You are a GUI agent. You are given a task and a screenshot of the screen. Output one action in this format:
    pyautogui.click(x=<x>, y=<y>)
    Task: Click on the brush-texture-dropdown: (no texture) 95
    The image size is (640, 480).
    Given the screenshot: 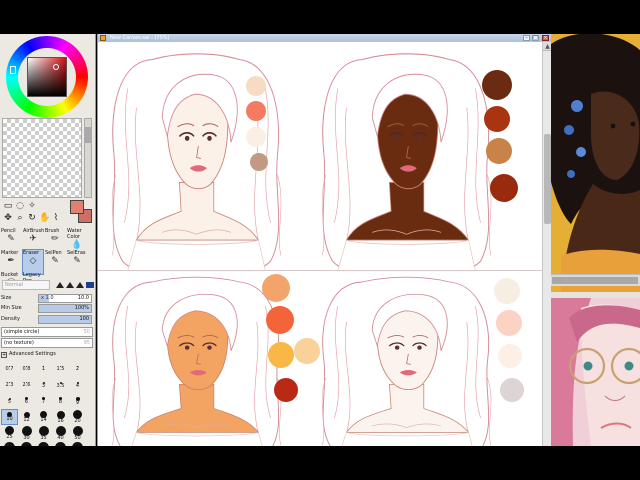 What is the action you would take?
    pyautogui.click(x=47, y=343)
    